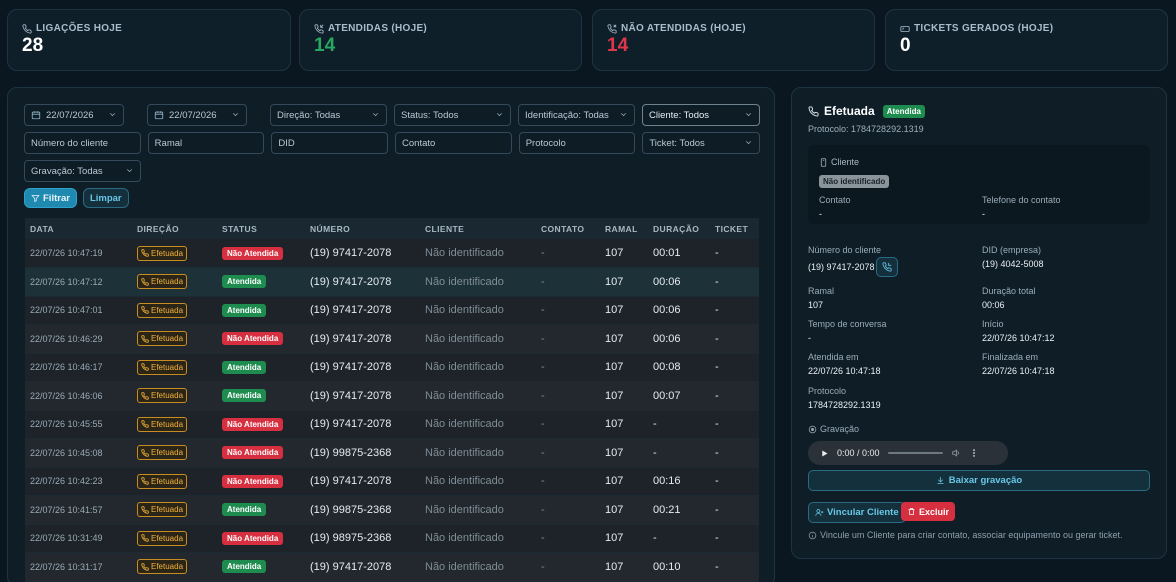  What do you see at coordinates (82, 171) in the screenshot?
I see `recording-select: Gravação: Todas` at bounding box center [82, 171].